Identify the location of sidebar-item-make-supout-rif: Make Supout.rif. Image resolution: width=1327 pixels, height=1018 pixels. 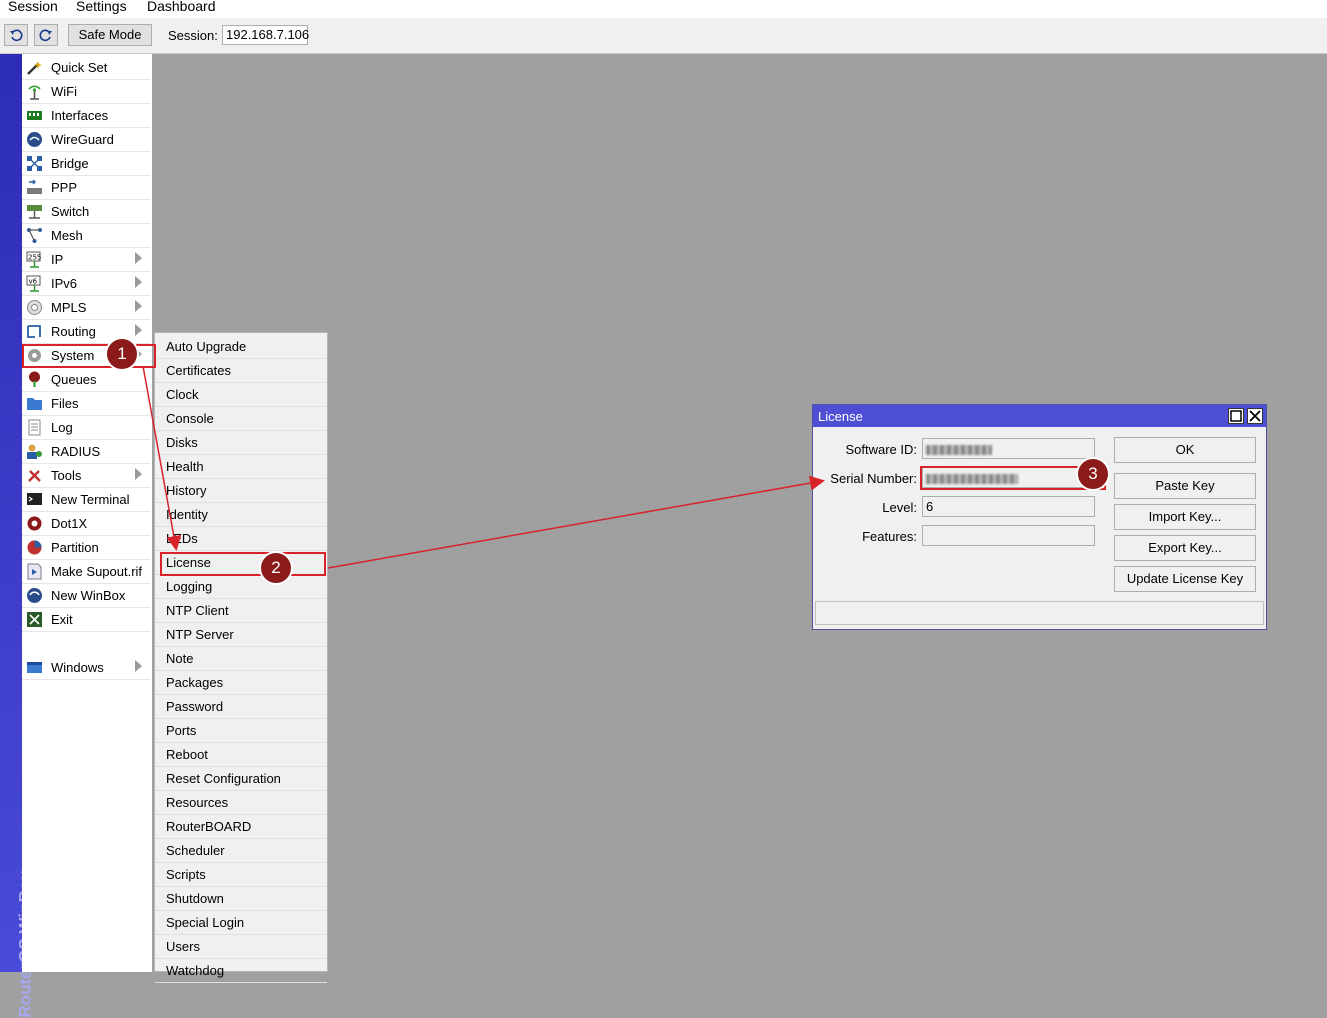
(86, 572).